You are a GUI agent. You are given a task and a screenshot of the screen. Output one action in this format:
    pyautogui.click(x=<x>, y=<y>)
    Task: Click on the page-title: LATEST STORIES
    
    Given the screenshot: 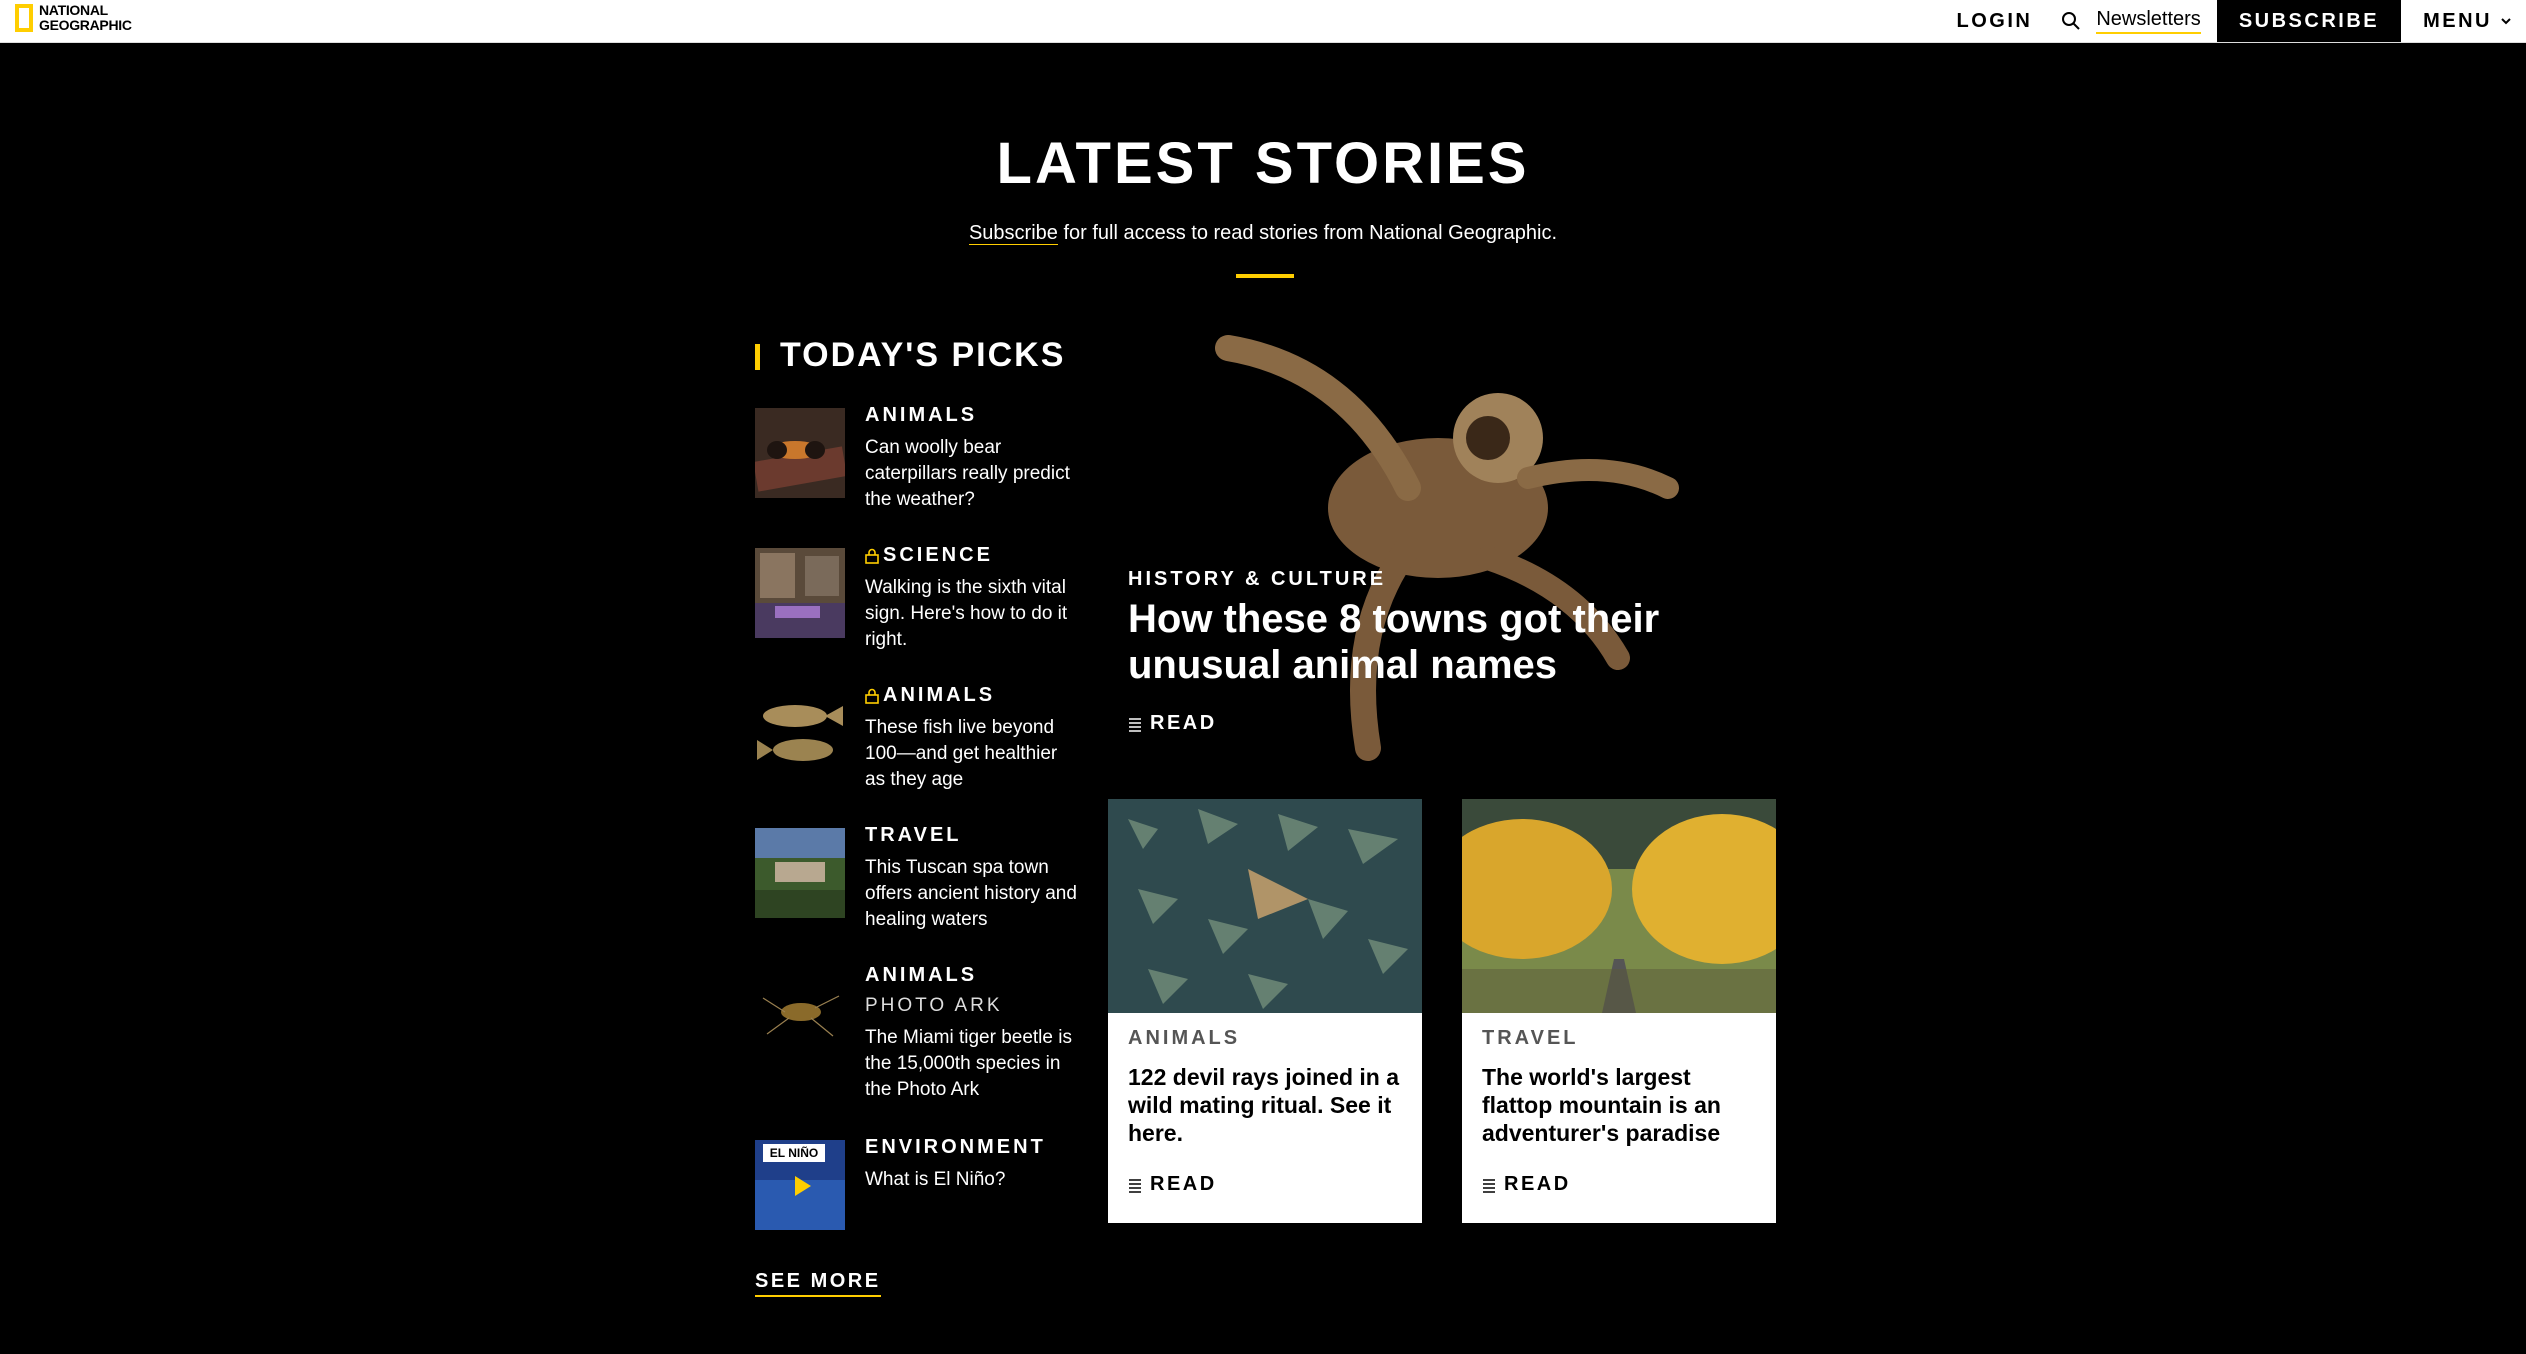 What is the action you would take?
    pyautogui.click(x=1263, y=163)
    